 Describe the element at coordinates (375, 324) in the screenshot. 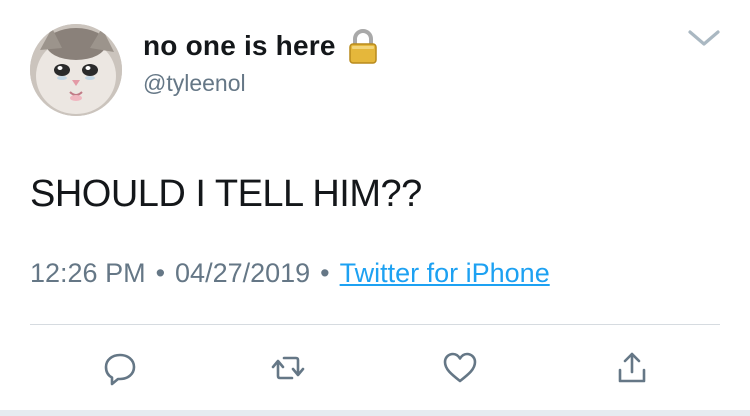

I see `divider` at that location.